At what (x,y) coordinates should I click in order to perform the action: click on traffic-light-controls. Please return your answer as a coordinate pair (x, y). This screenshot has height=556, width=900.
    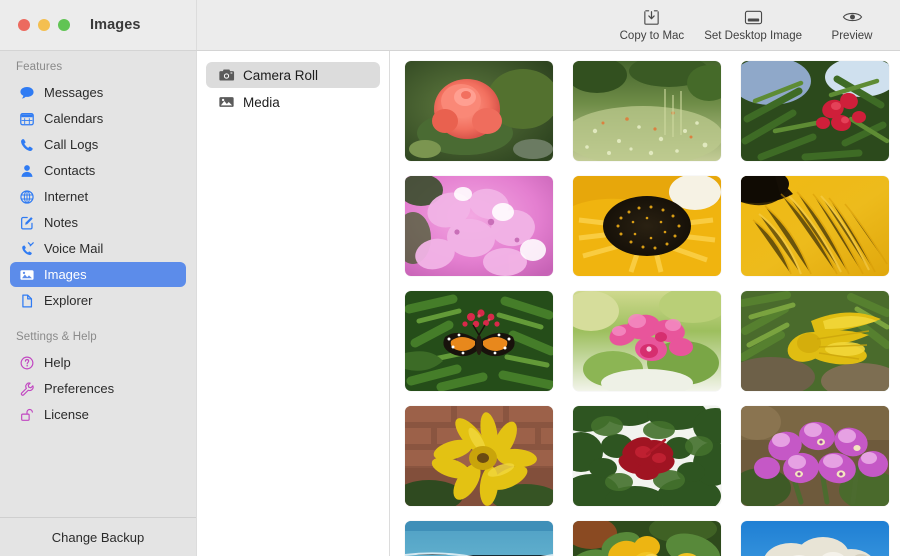
    Looking at the image, I should click on (35, 25).